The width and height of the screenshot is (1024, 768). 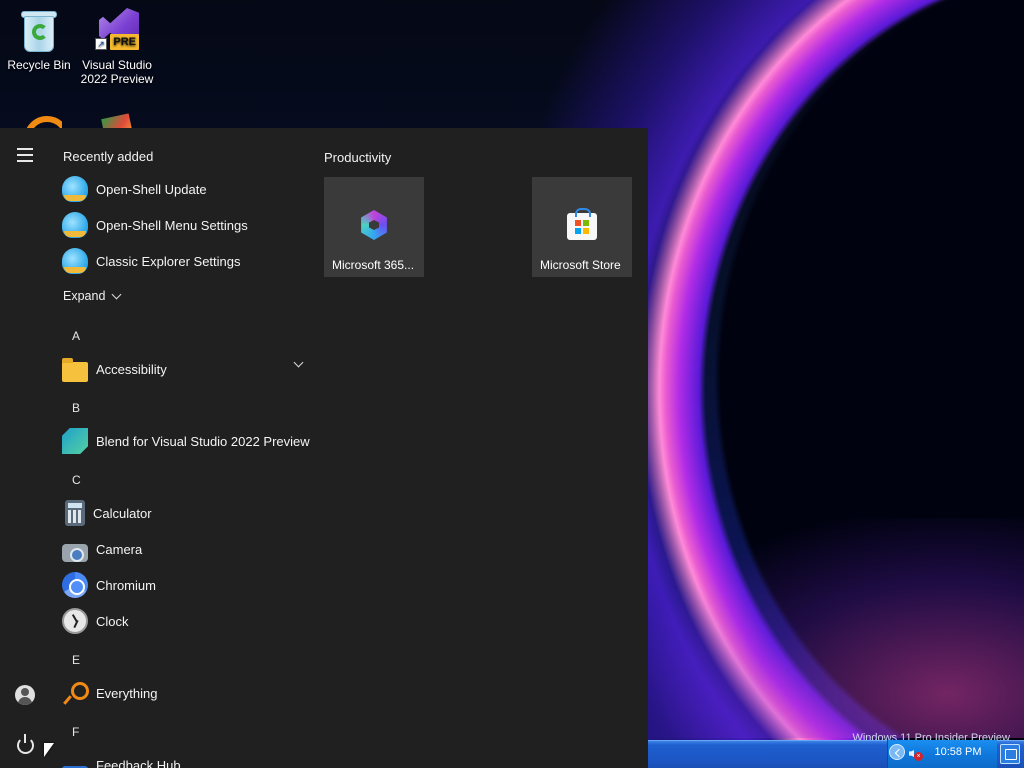 I want to click on mouse-cursor-icon, so click(x=50, y=752).